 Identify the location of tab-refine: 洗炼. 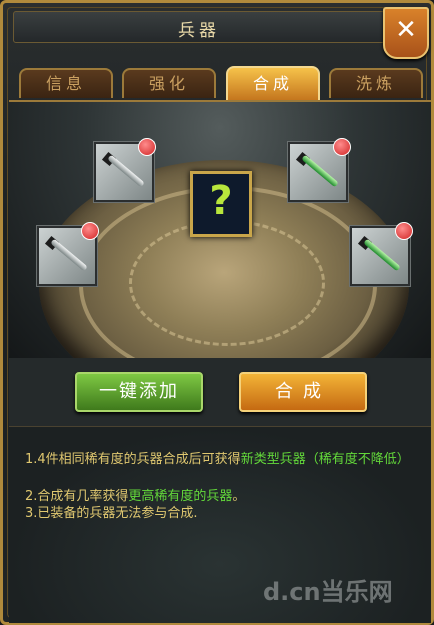
(376, 83).